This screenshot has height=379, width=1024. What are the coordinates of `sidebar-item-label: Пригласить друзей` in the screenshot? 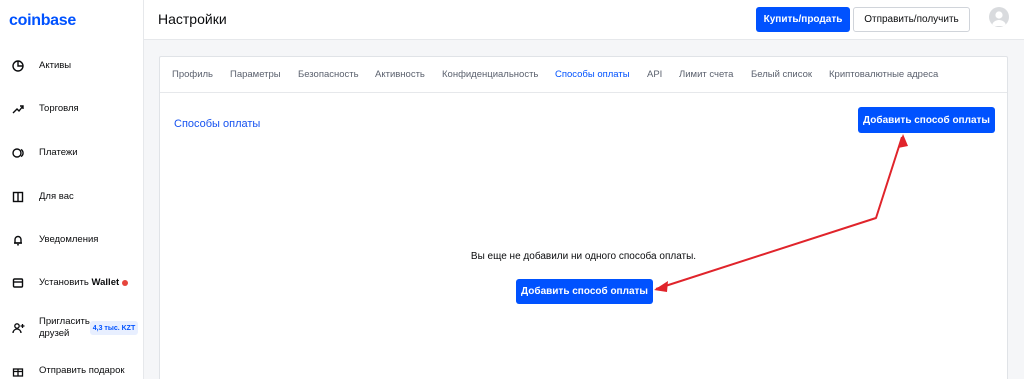 It's located at (64, 328).